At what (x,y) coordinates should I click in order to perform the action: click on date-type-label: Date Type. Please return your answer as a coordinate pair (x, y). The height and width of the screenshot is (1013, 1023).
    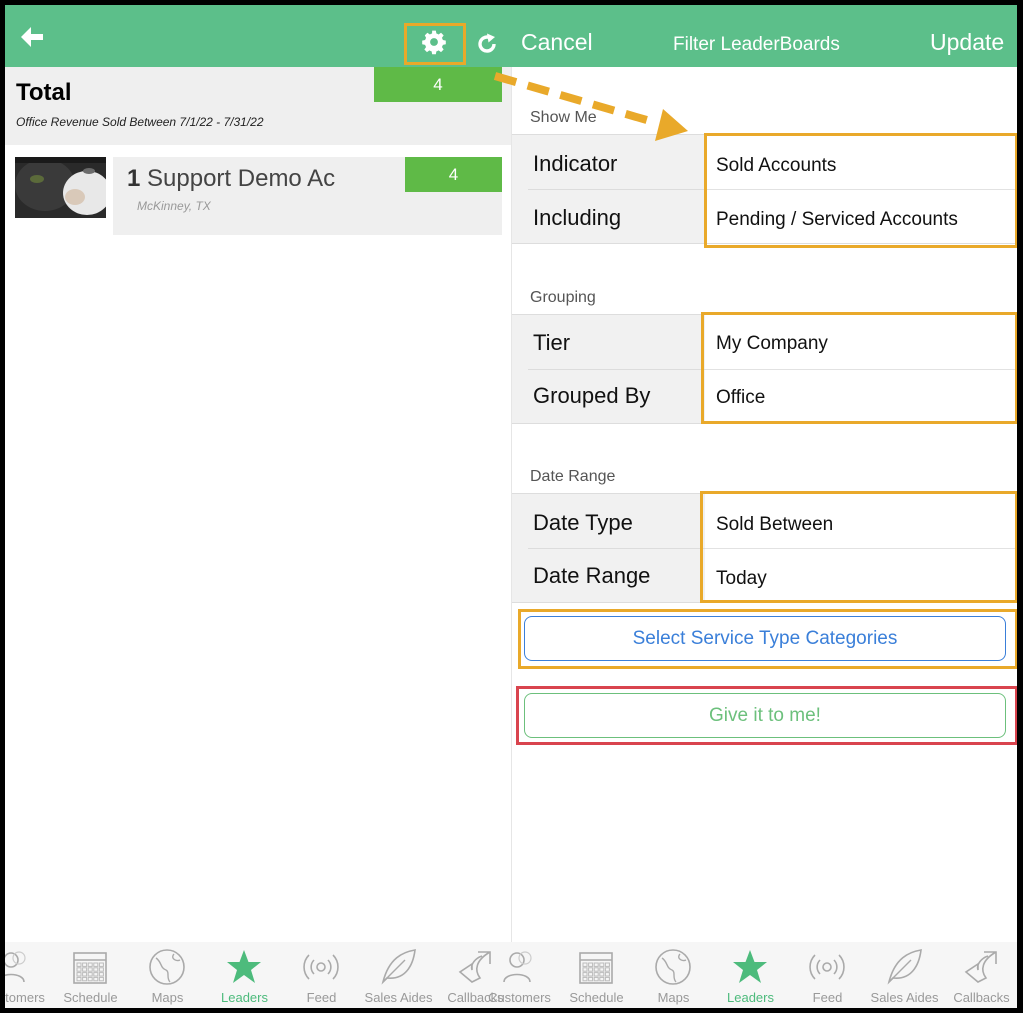
    Looking at the image, I should click on (583, 522).